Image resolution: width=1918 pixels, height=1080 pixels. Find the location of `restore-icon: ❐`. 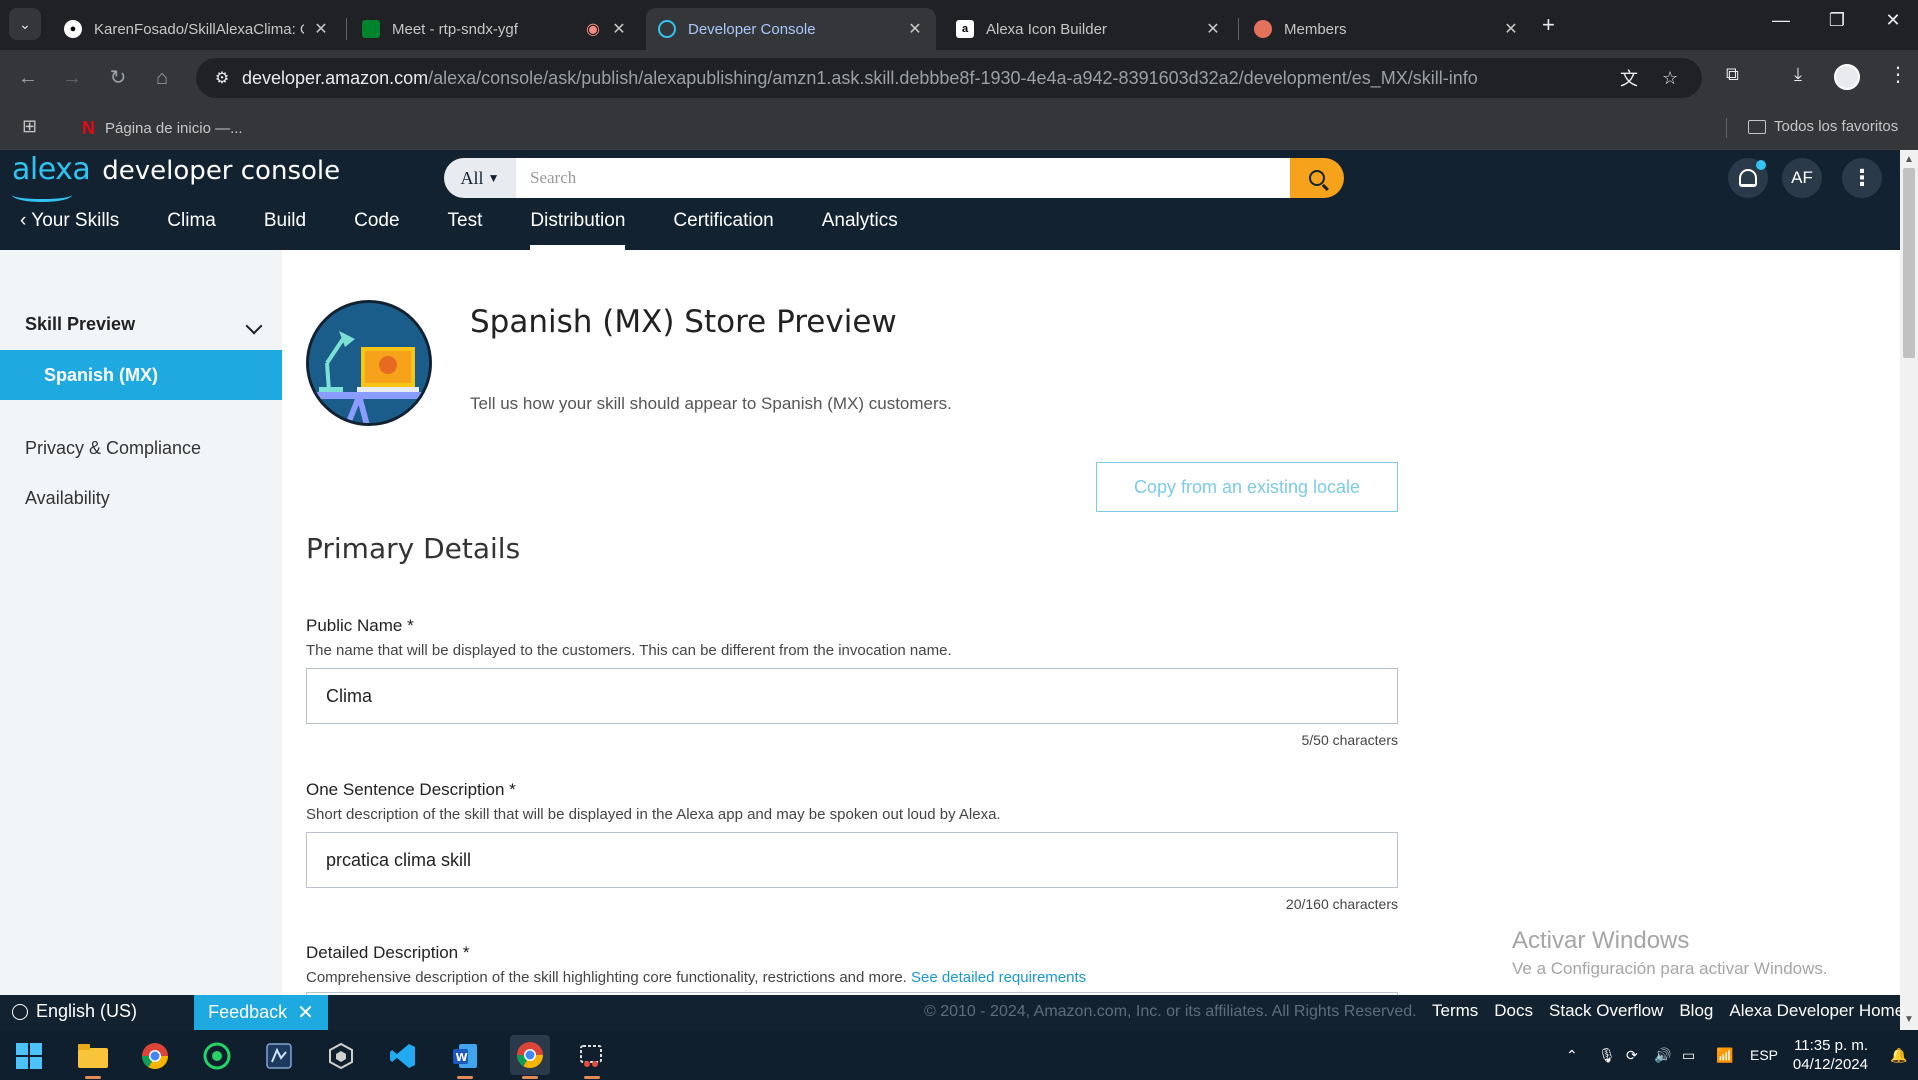

restore-icon: ❐ is located at coordinates (1837, 20).